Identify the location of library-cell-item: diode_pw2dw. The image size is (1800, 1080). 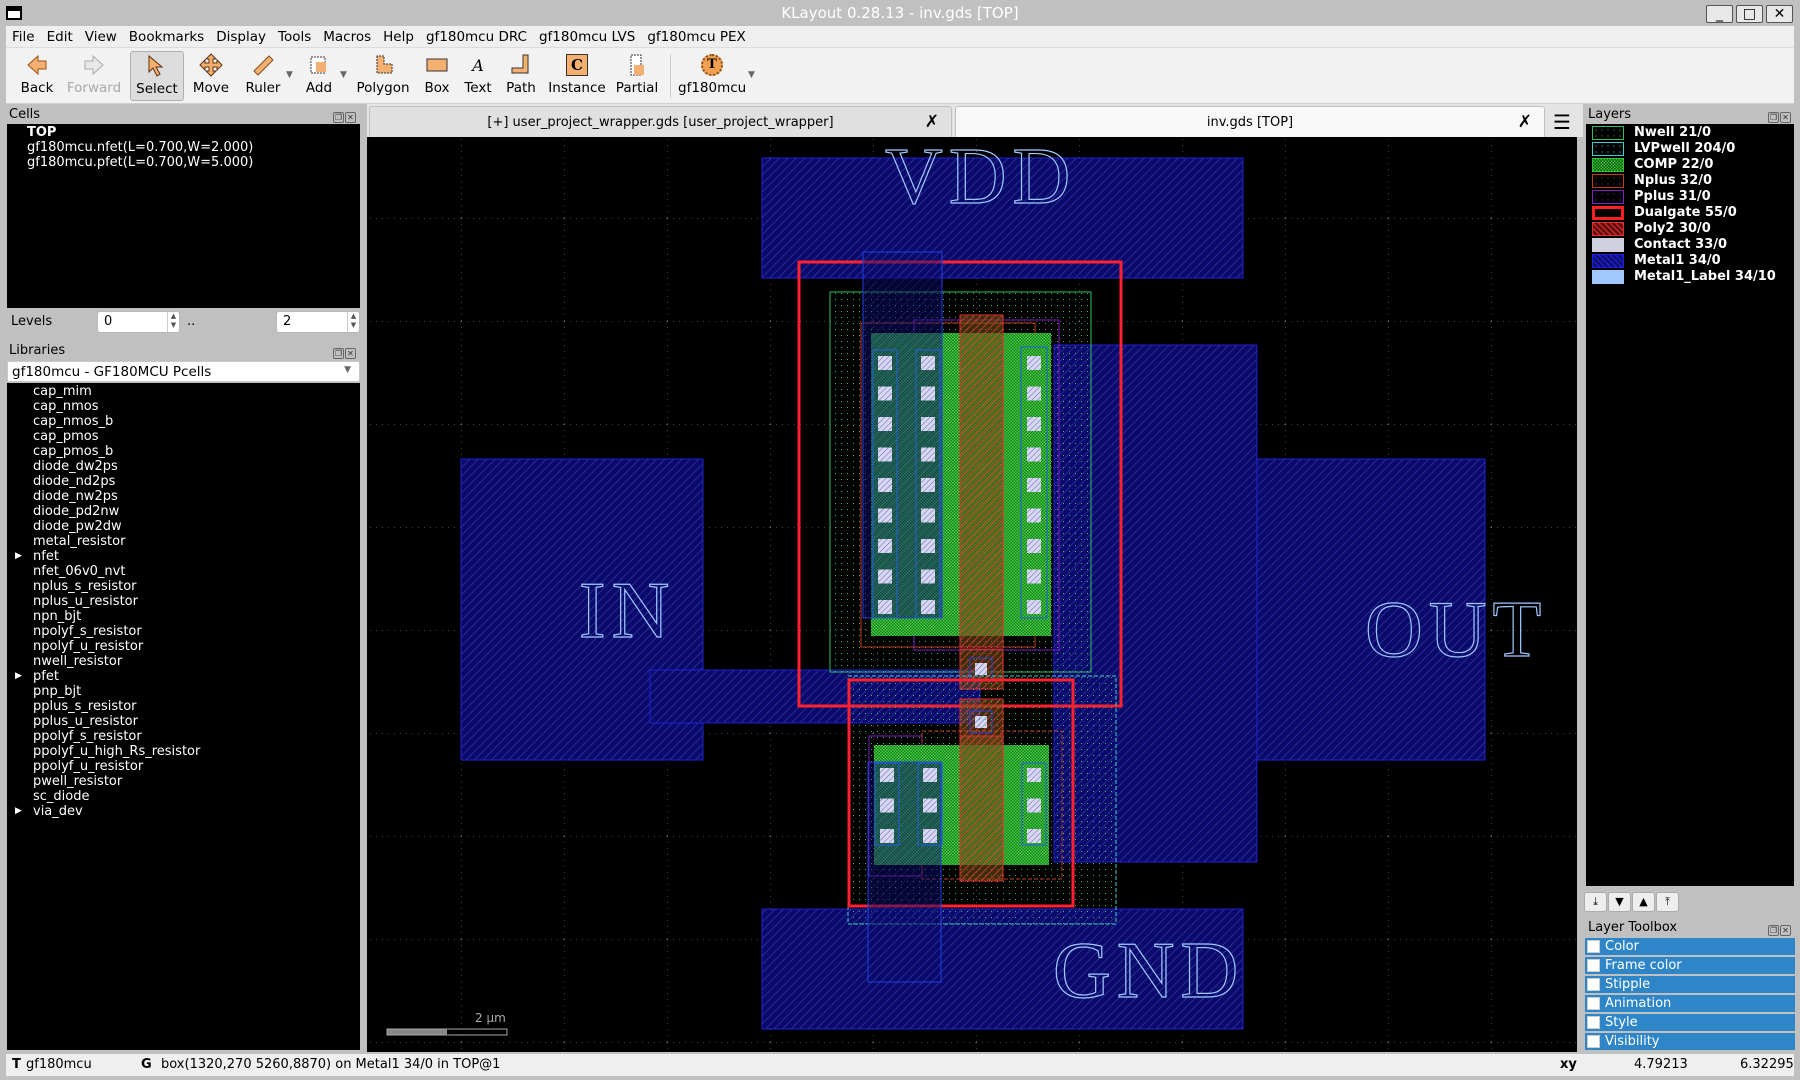
(183, 526).